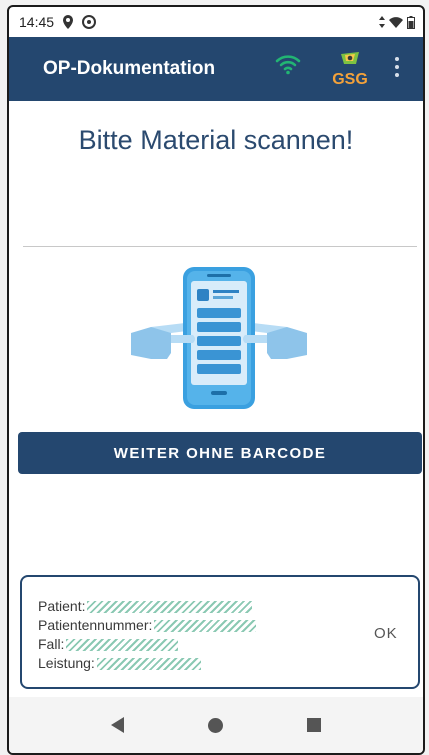 Image resolution: width=429 pixels, height=755 pixels. I want to click on case-row: Fall:, so click(147, 644).